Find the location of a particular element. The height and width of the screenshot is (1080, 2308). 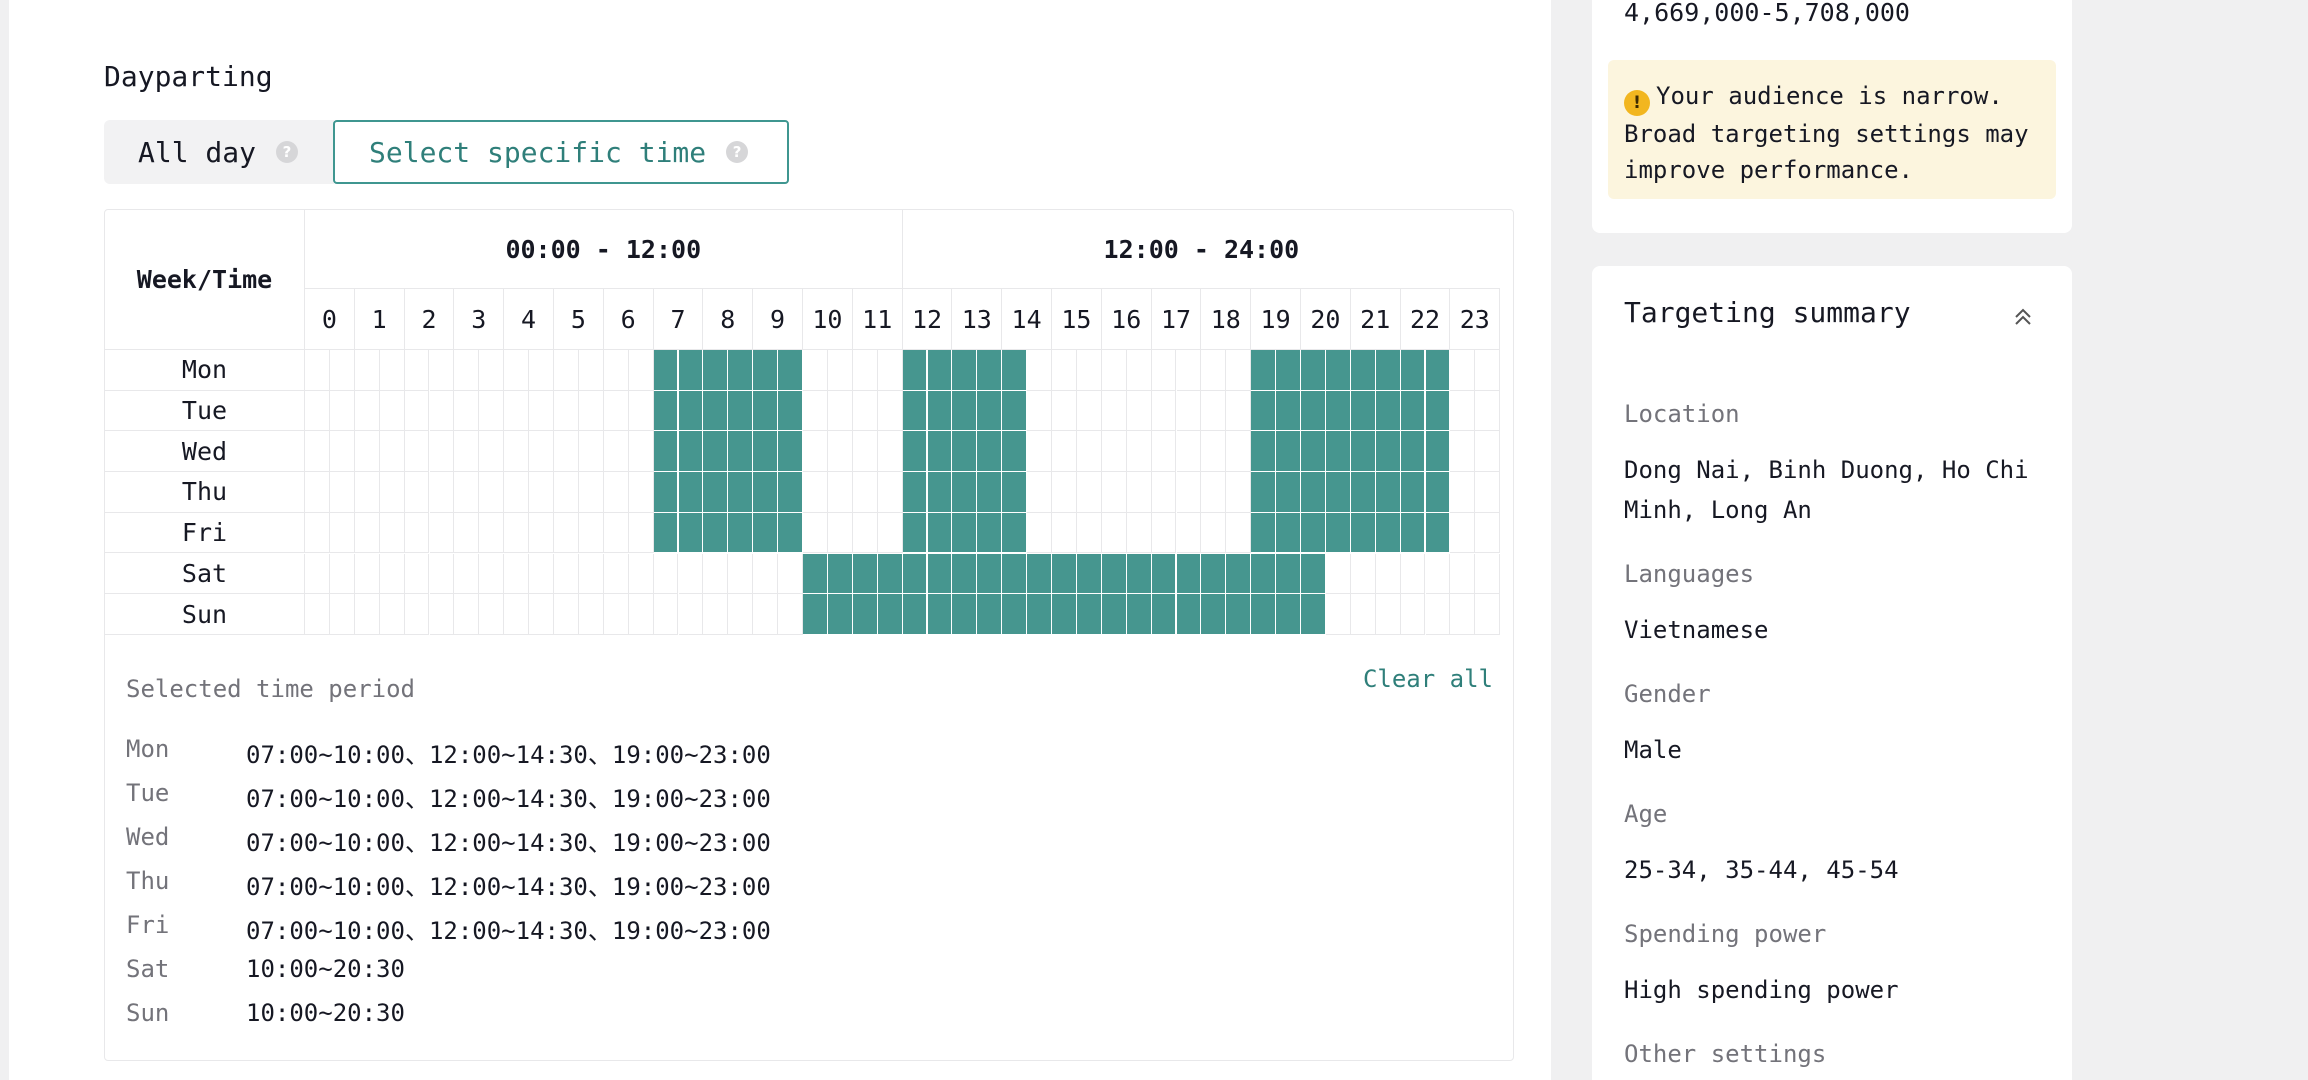

all-day-option: All day ? is located at coordinates (219, 152).